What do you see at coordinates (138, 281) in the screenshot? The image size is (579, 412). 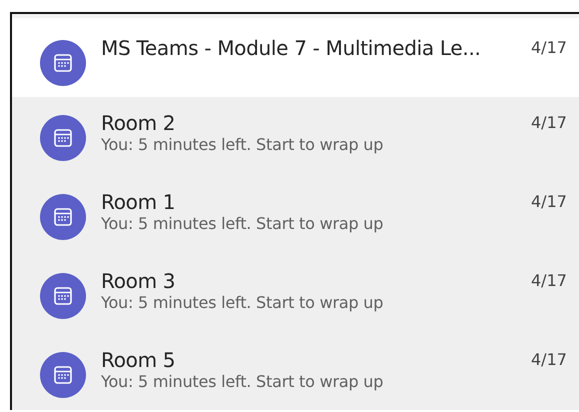 I see `chat-title: Room 3` at bounding box center [138, 281].